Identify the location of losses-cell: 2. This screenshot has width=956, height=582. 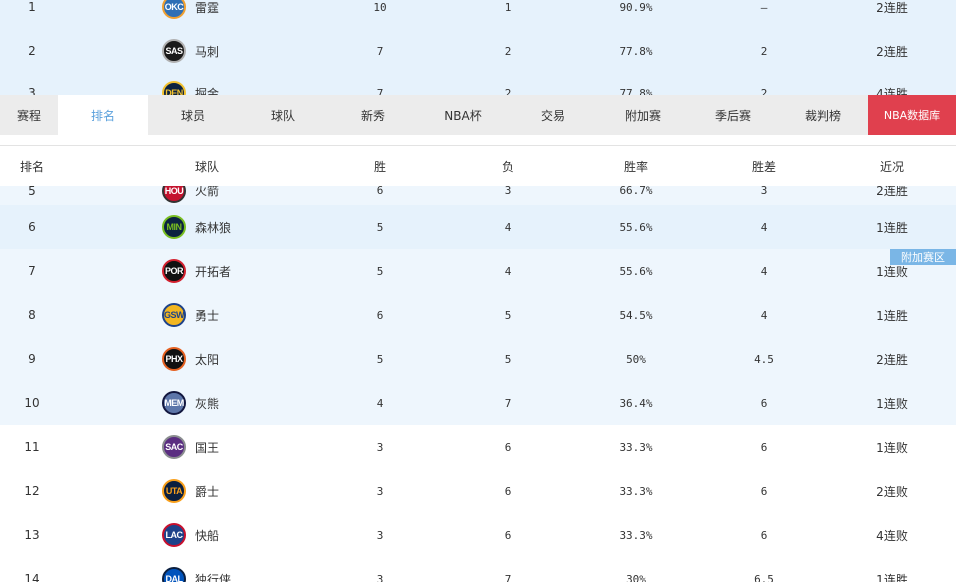
(508, 51).